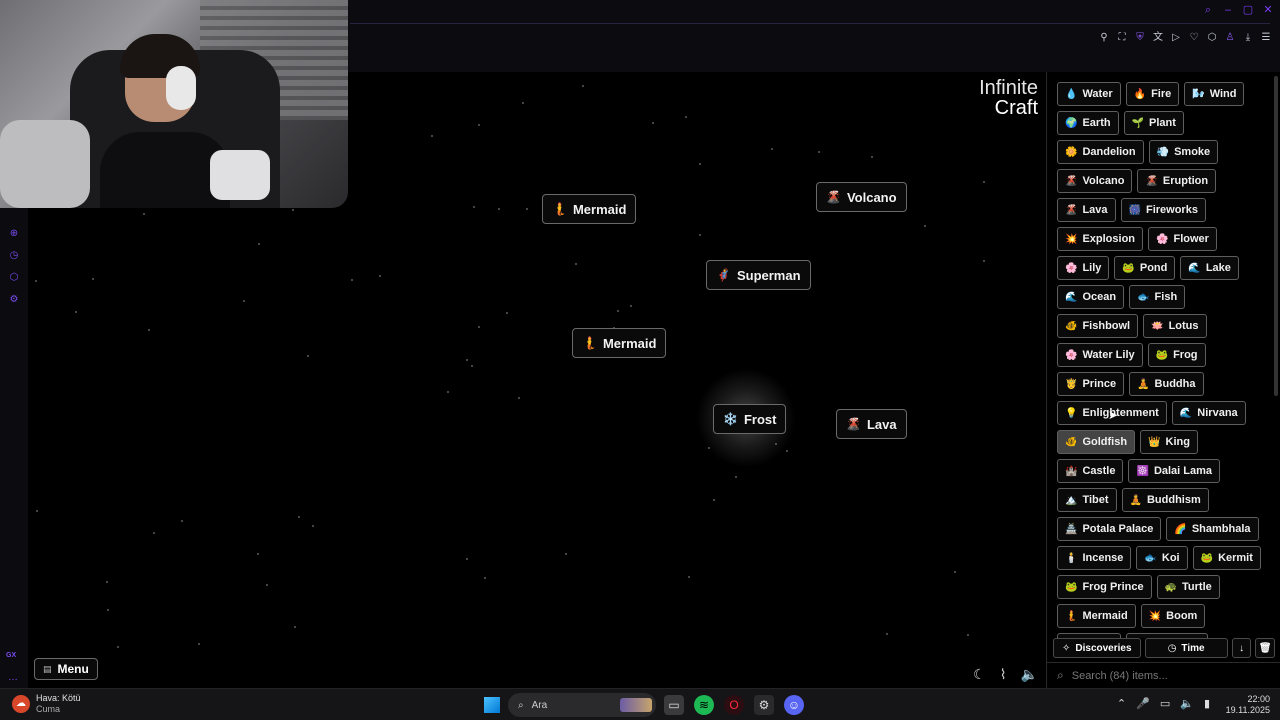  Describe the element at coordinates (1173, 616) in the screenshot. I see `item-boom: 💥 Boom` at that location.